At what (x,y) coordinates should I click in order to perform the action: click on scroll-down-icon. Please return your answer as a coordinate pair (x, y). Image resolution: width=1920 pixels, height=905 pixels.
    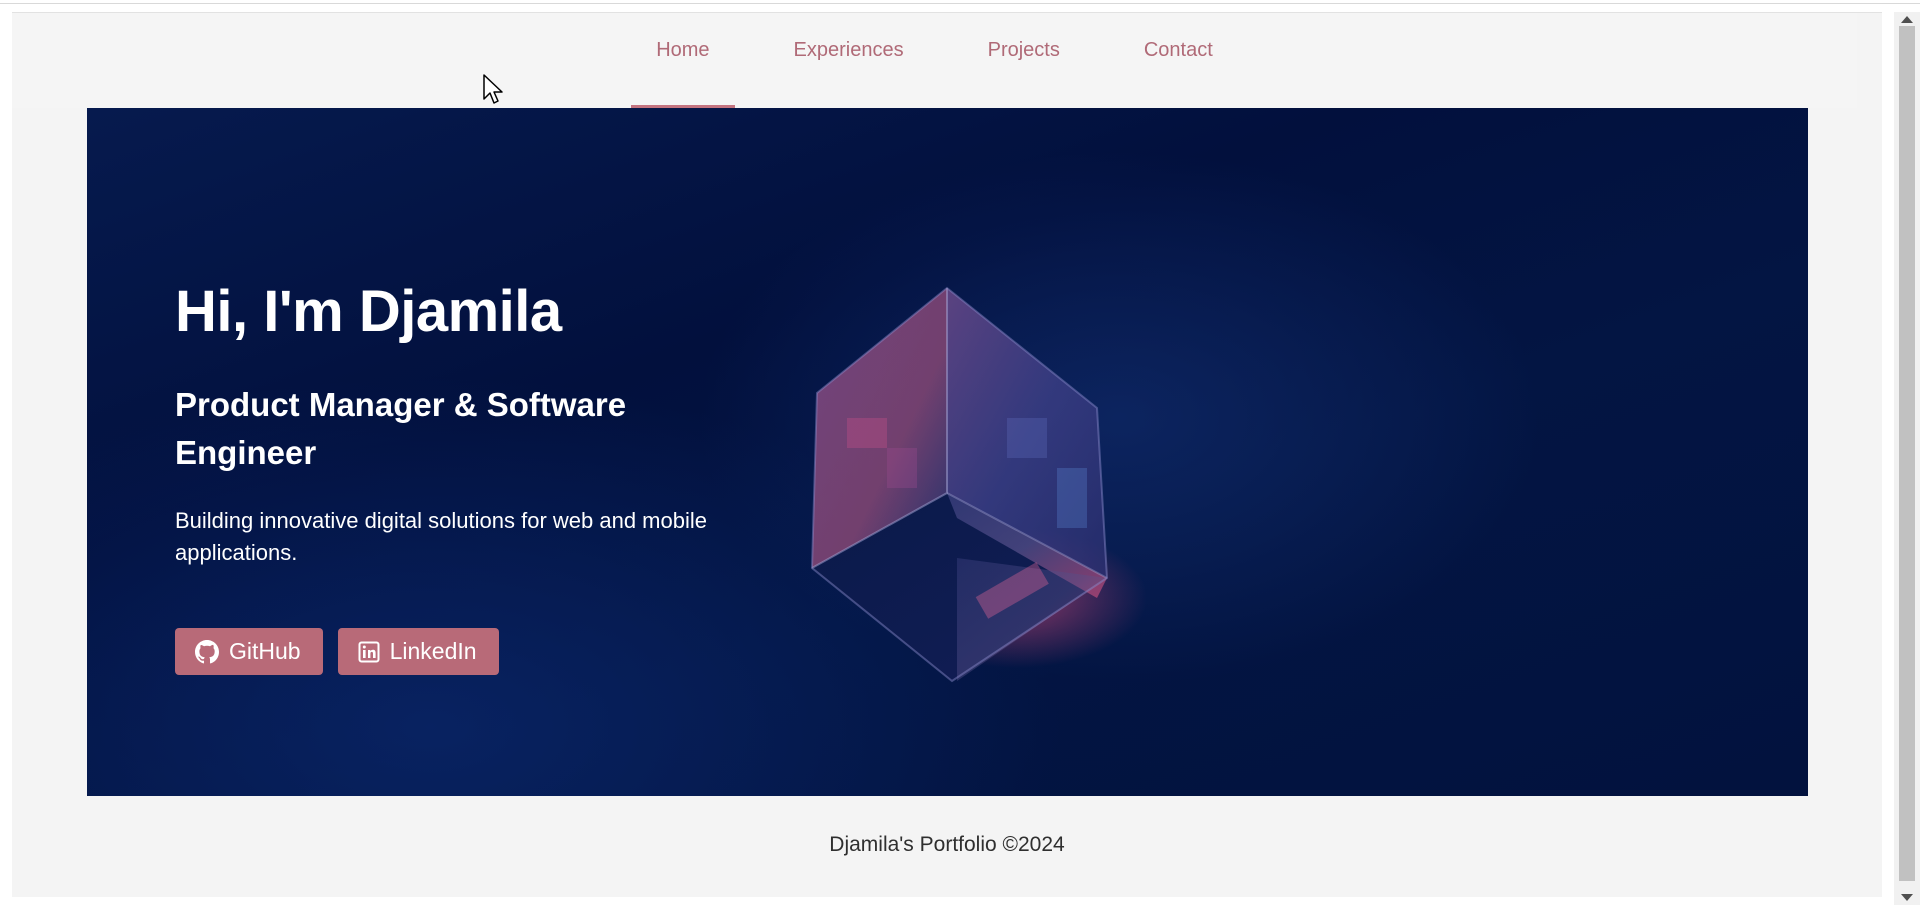
    Looking at the image, I should click on (1907, 897).